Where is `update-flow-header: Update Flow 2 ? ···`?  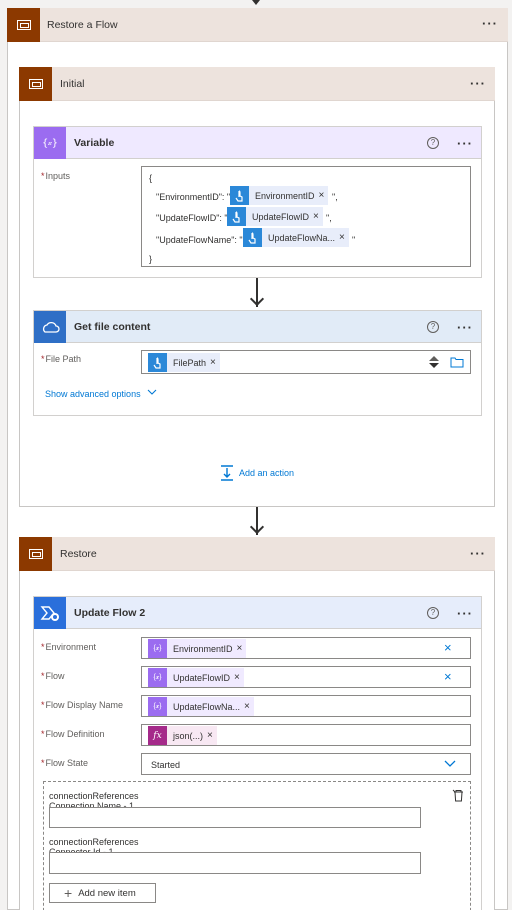
update-flow-header: Update Flow 2 ? ··· is located at coordinates (257, 613).